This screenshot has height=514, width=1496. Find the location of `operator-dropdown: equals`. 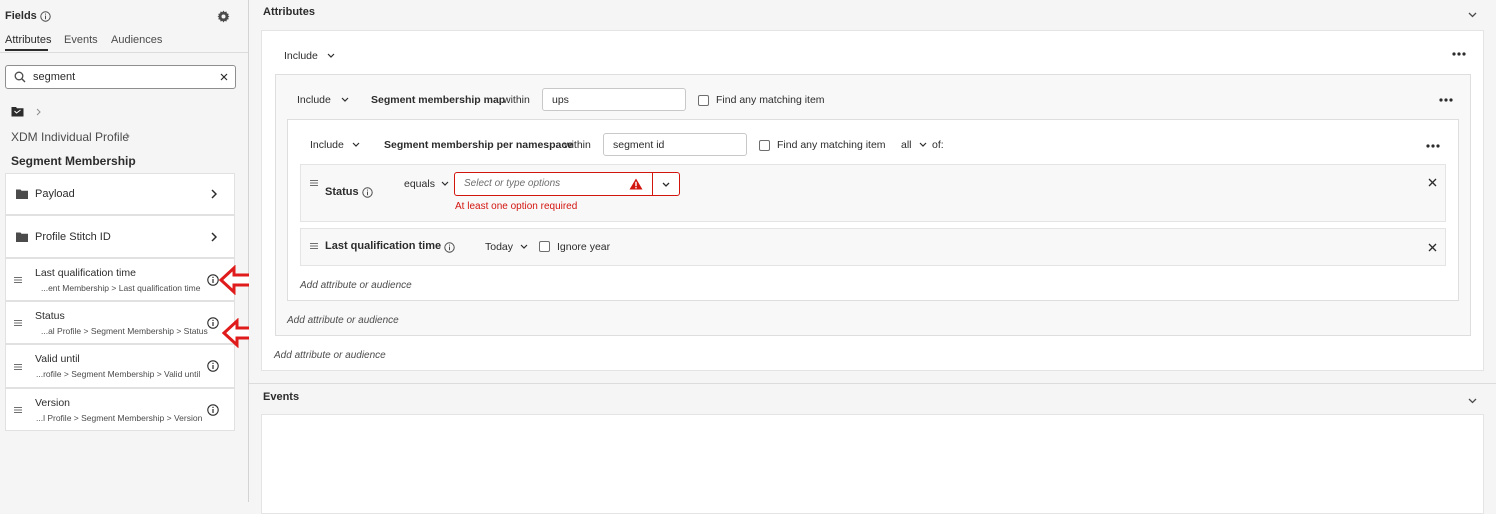

operator-dropdown: equals is located at coordinates (419, 184).